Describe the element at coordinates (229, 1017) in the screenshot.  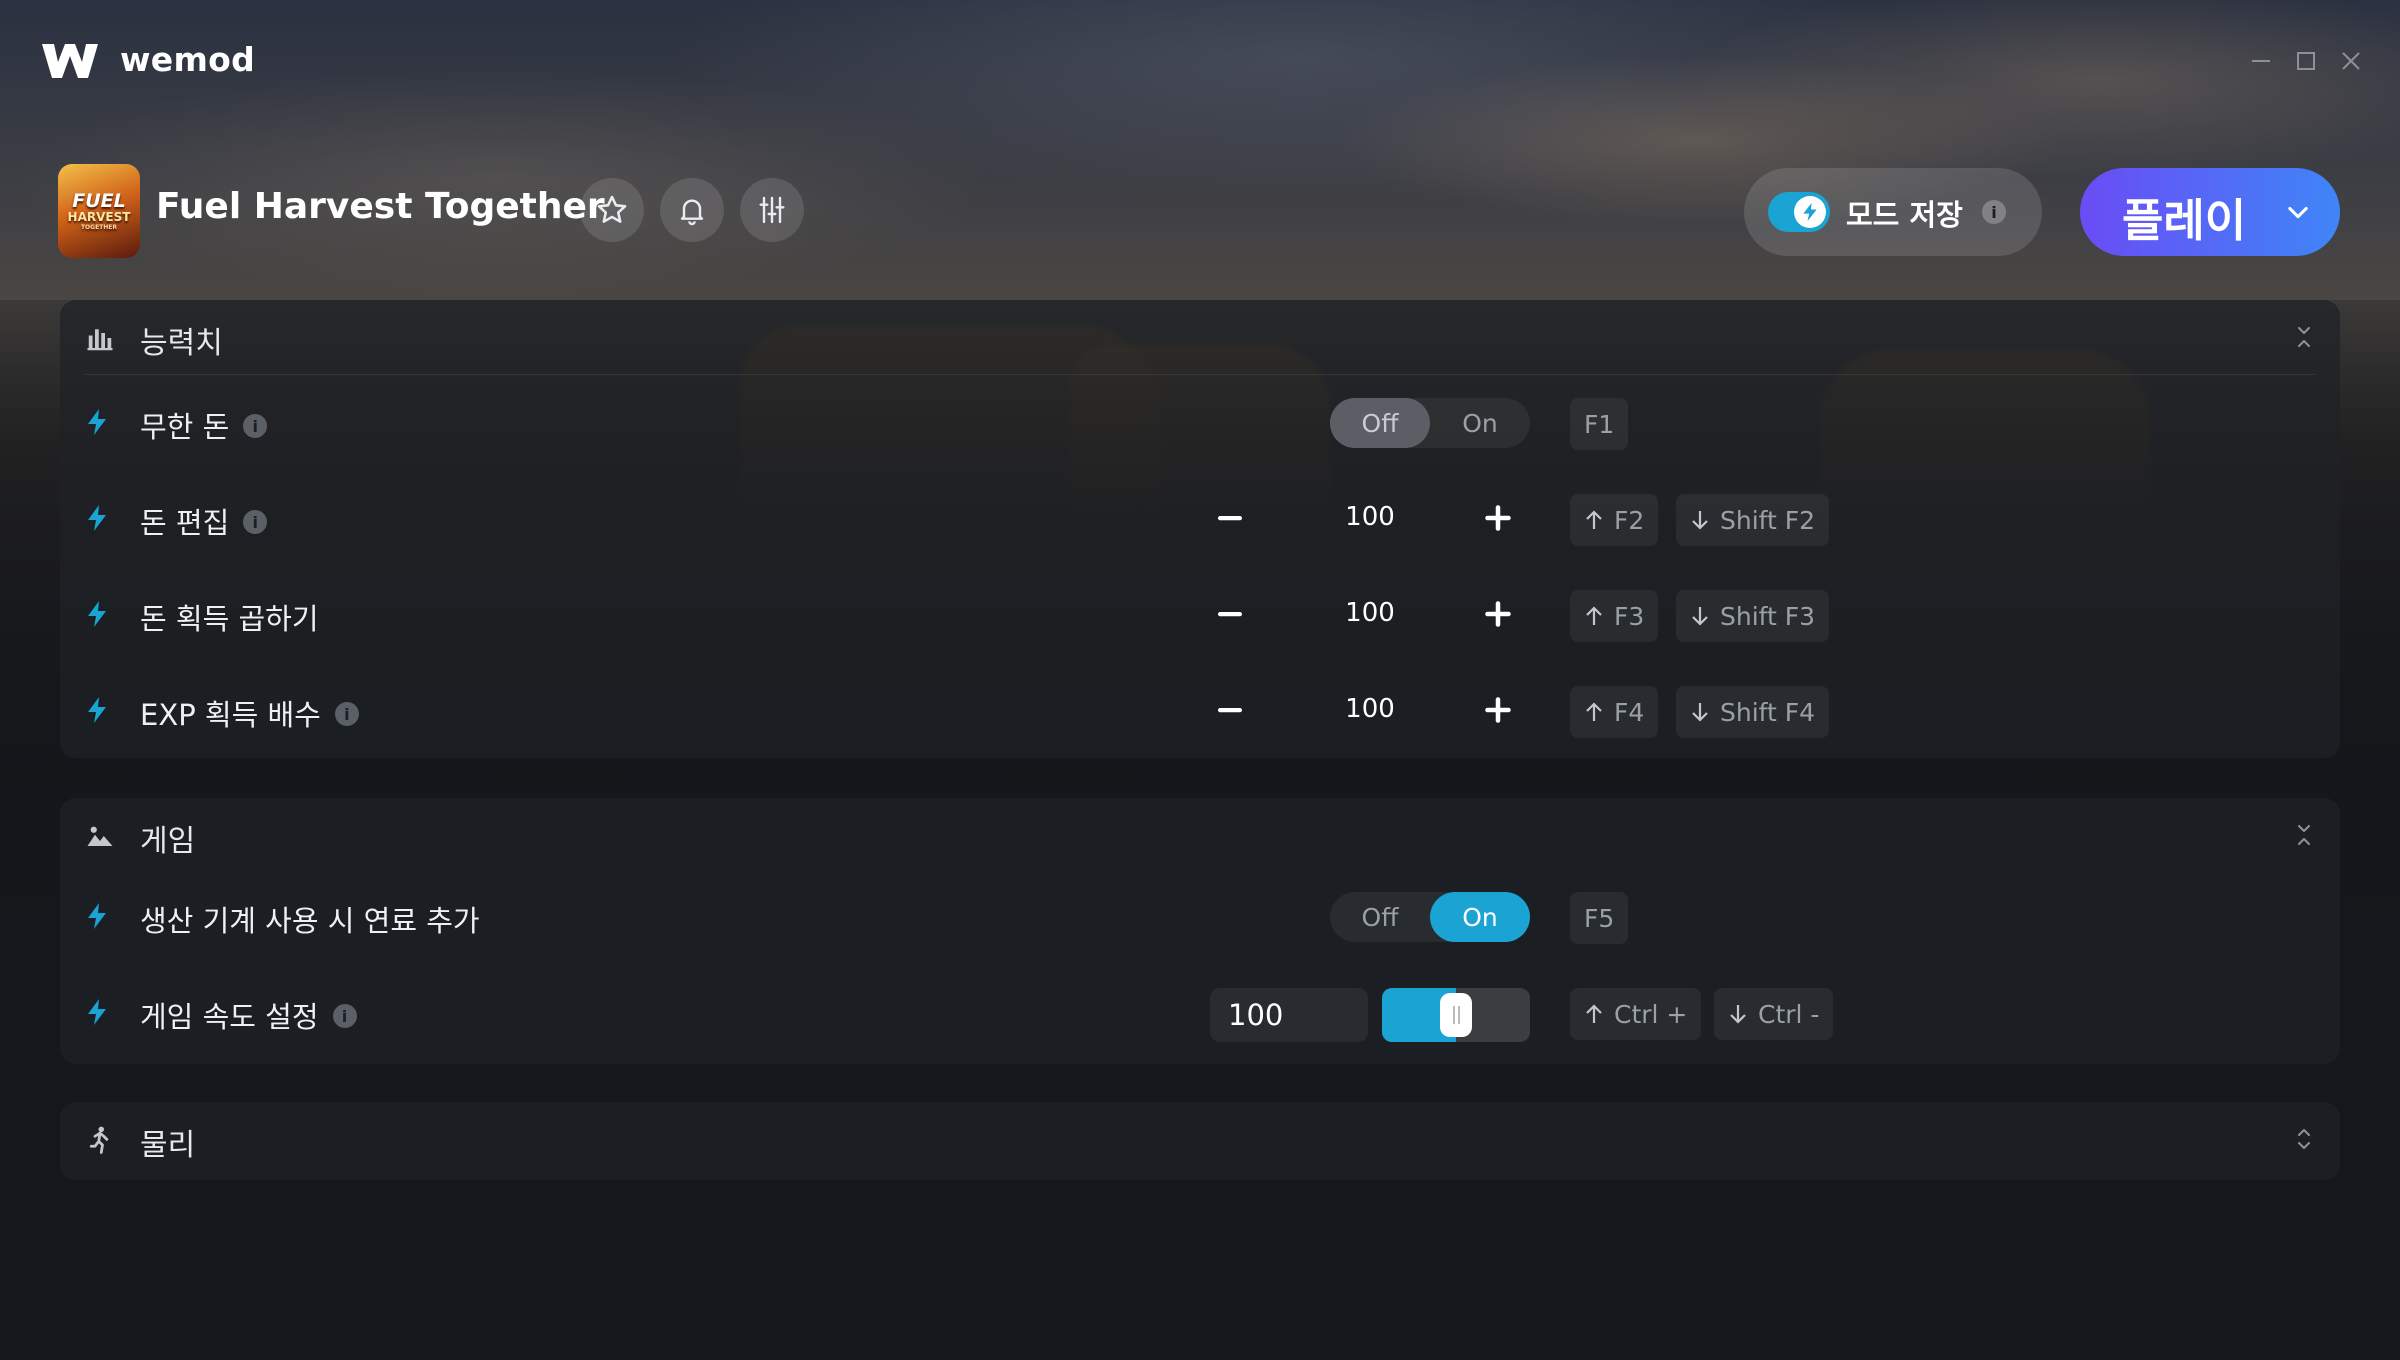
I see `cheat-label: 게임 속도 설정` at that location.